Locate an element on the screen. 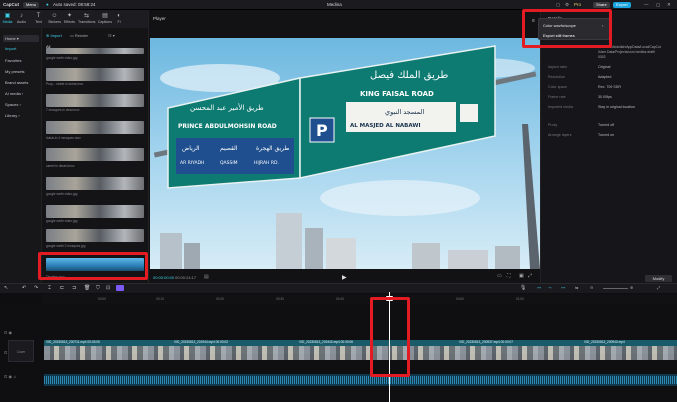 The image size is (677, 402). sign-left-english: PRINCE ABDULMOHSIN ROAD is located at coordinates (227, 126).